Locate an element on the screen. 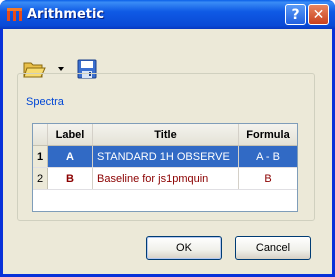 Image resolution: width=335 pixels, height=277 pixels. row-index: 1 is located at coordinates (40, 156).